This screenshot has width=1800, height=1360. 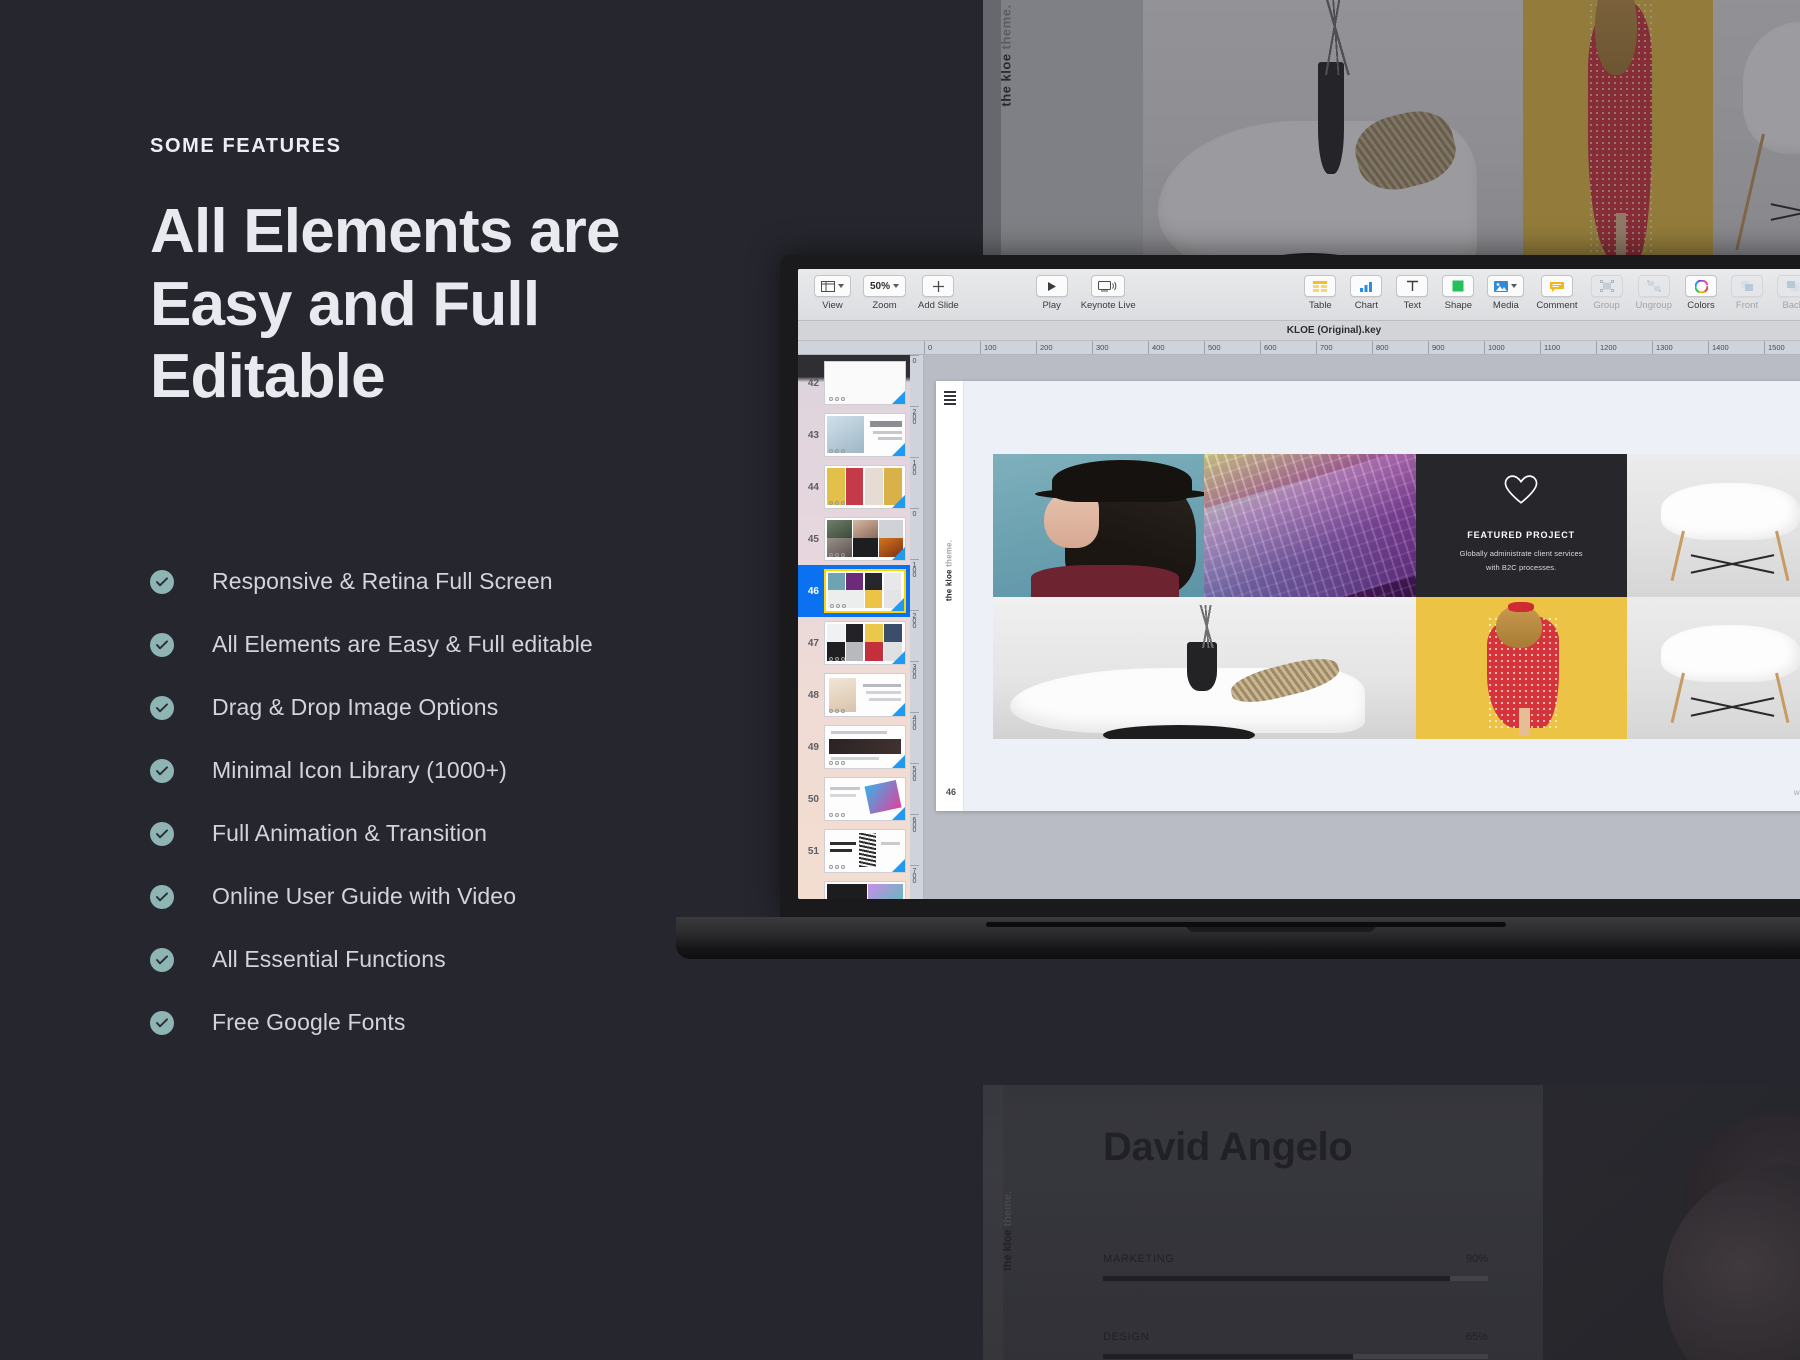 I want to click on slide-footer: websitename, so click(x=1797, y=792).